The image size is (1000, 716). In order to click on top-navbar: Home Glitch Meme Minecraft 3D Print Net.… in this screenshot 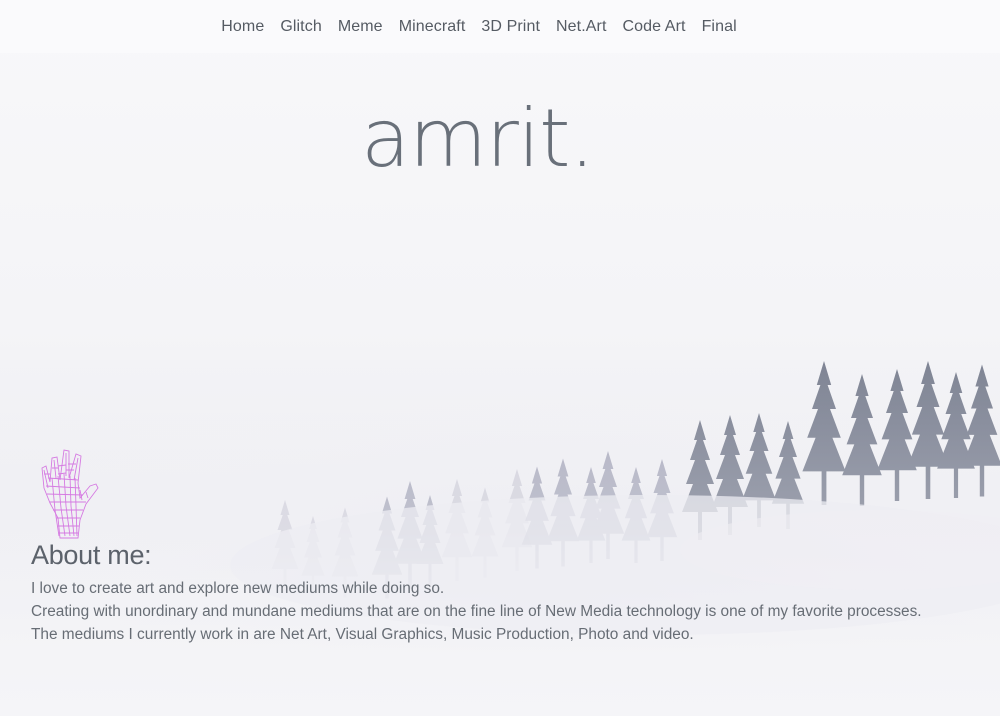, I will do `click(500, 26)`.